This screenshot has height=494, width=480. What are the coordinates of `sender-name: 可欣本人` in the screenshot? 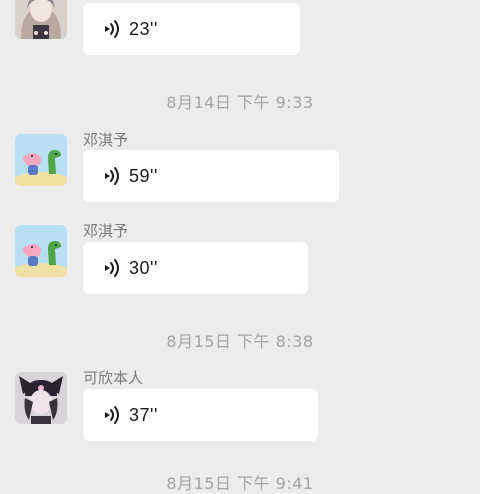 It's located at (113, 378).